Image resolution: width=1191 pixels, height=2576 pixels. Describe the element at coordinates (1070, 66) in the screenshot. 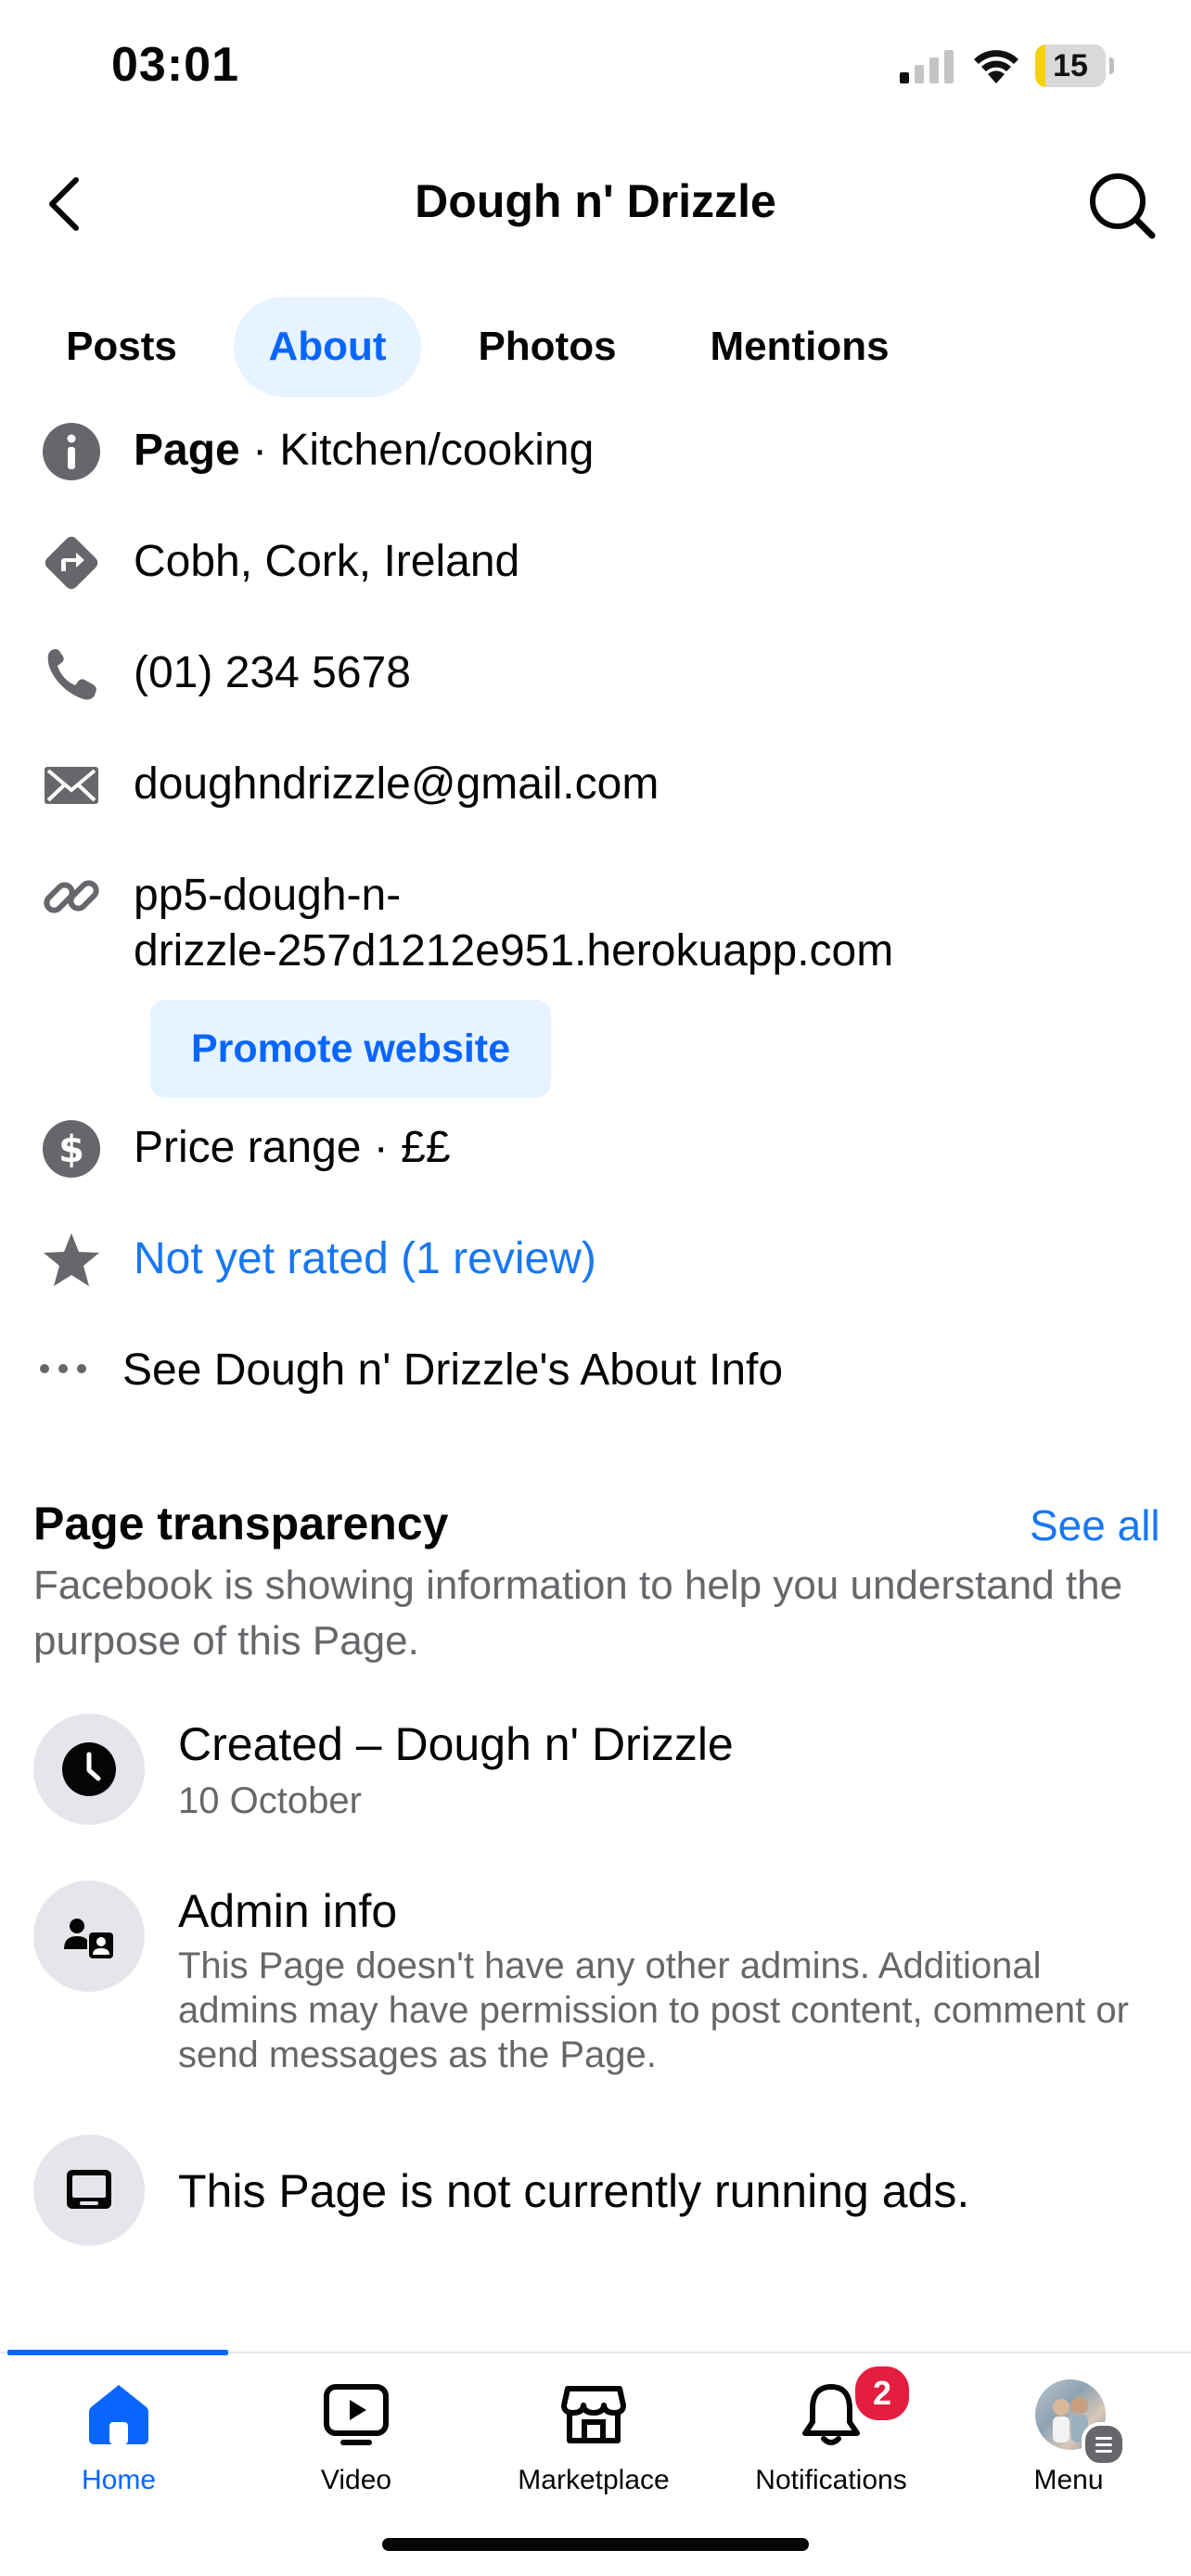

I see `battery-level: 15` at that location.